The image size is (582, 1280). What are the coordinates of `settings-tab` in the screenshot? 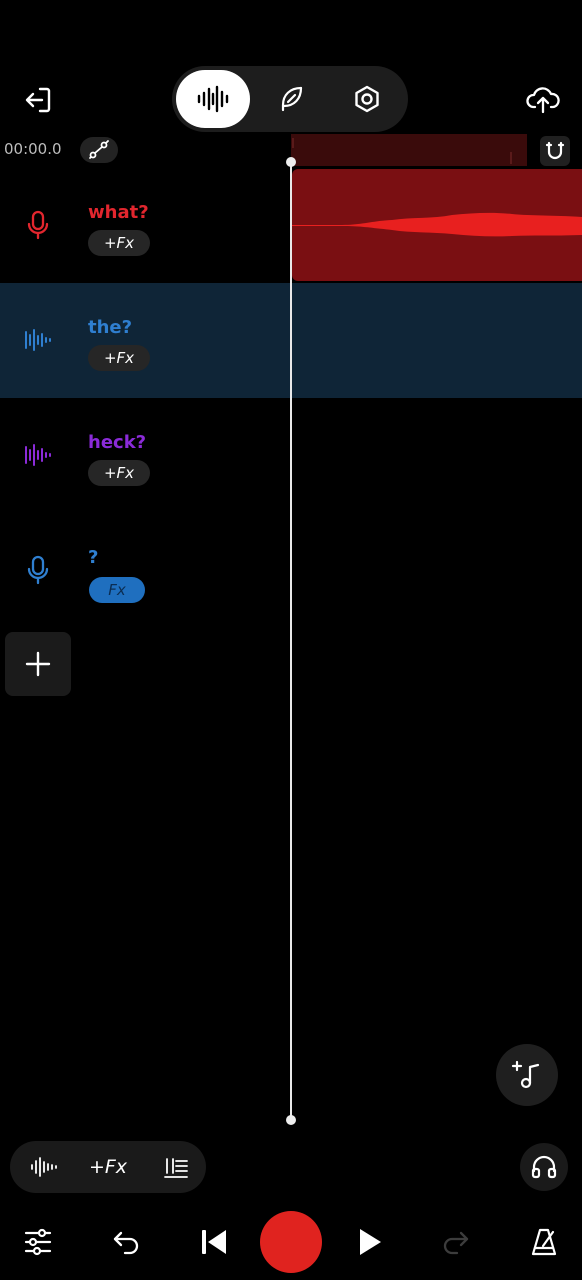 It's located at (367, 99).